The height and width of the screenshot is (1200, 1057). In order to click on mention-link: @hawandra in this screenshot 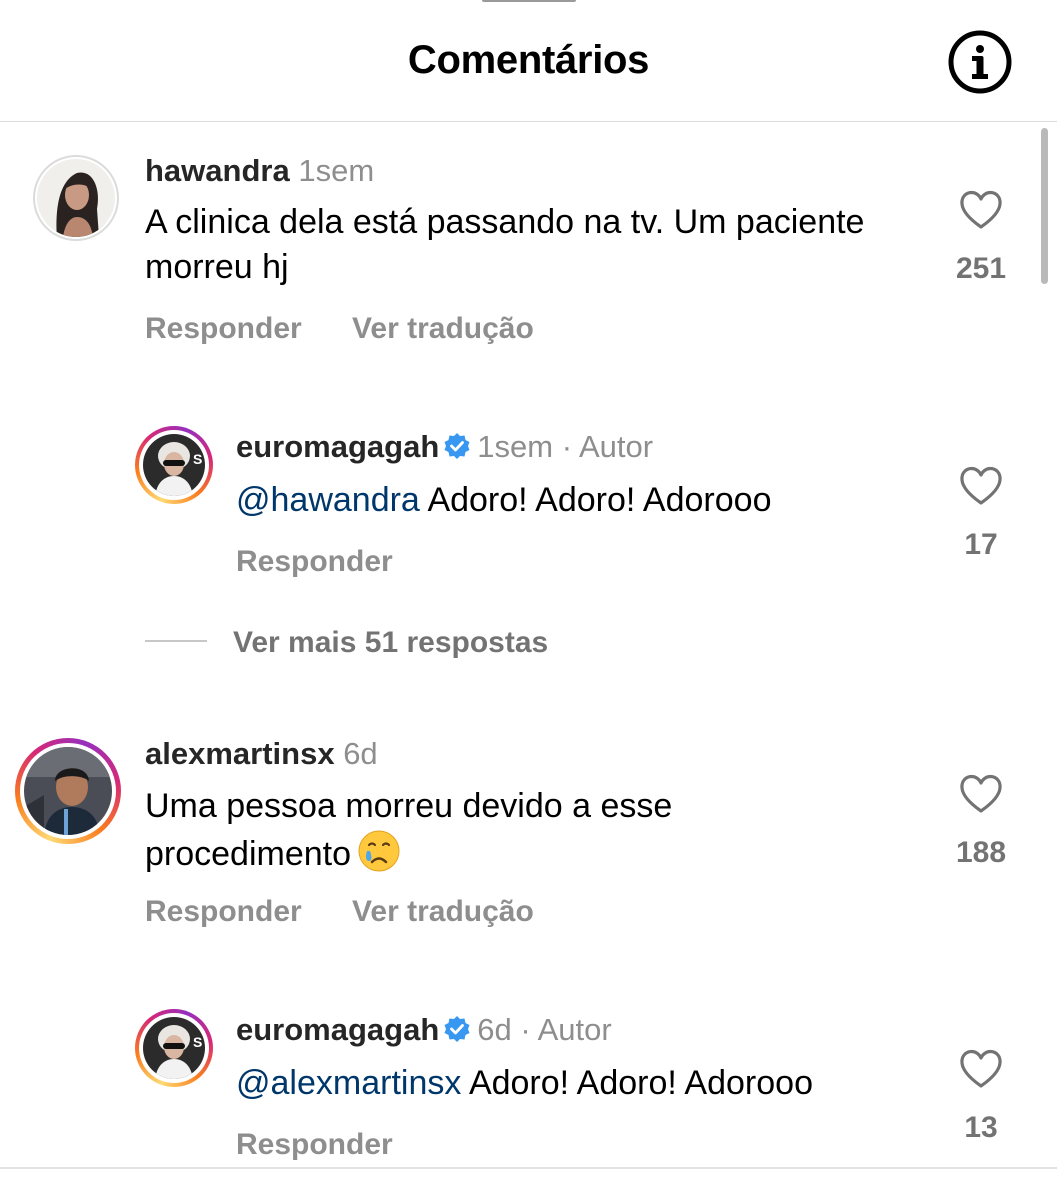, I will do `click(328, 500)`.